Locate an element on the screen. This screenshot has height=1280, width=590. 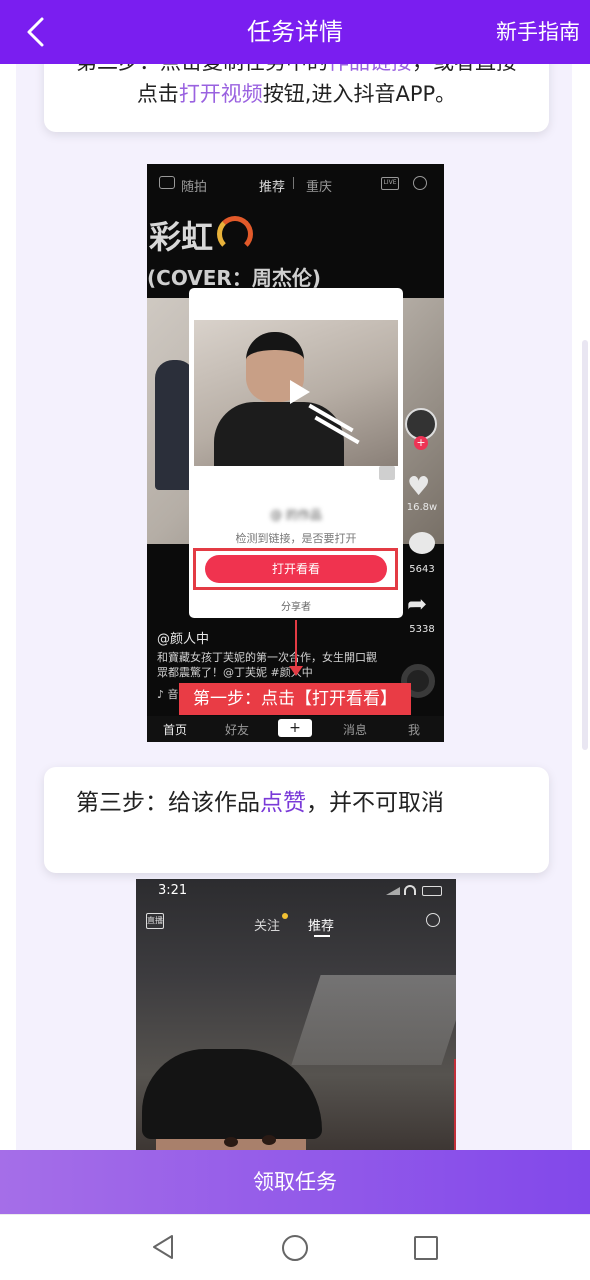
step3-card: 第三步：给该作品点赞，并不可取消 is located at coordinates (296, 820).